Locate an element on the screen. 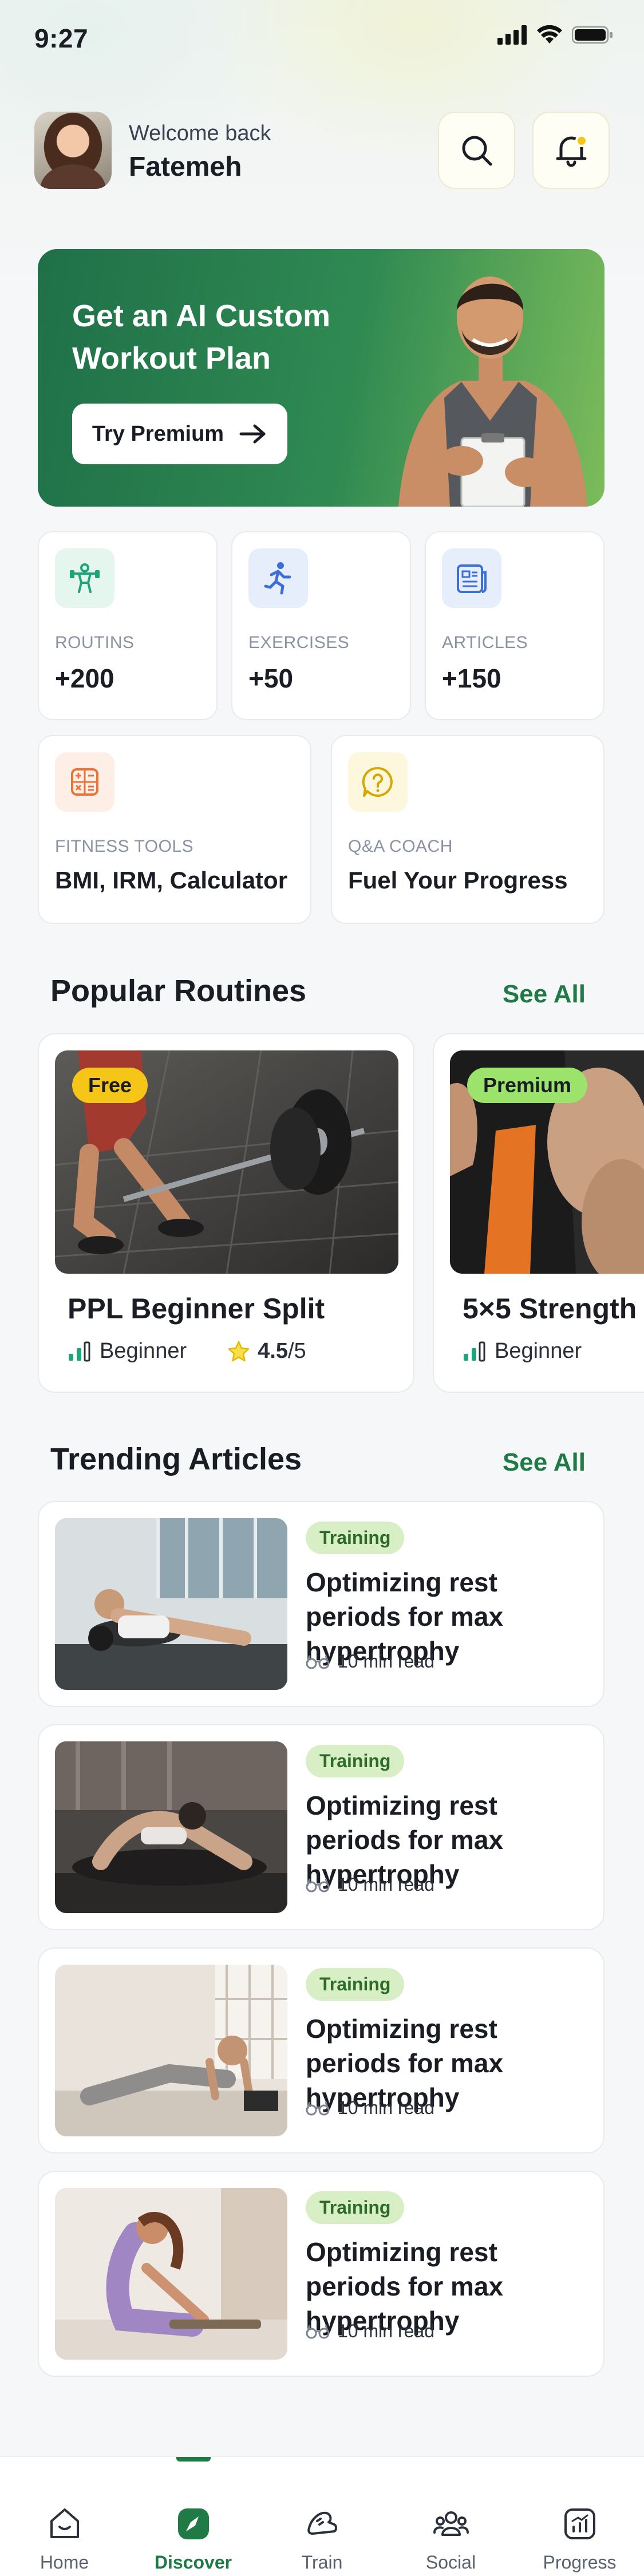 The image size is (644, 2576). wifi-icon is located at coordinates (549, 34).